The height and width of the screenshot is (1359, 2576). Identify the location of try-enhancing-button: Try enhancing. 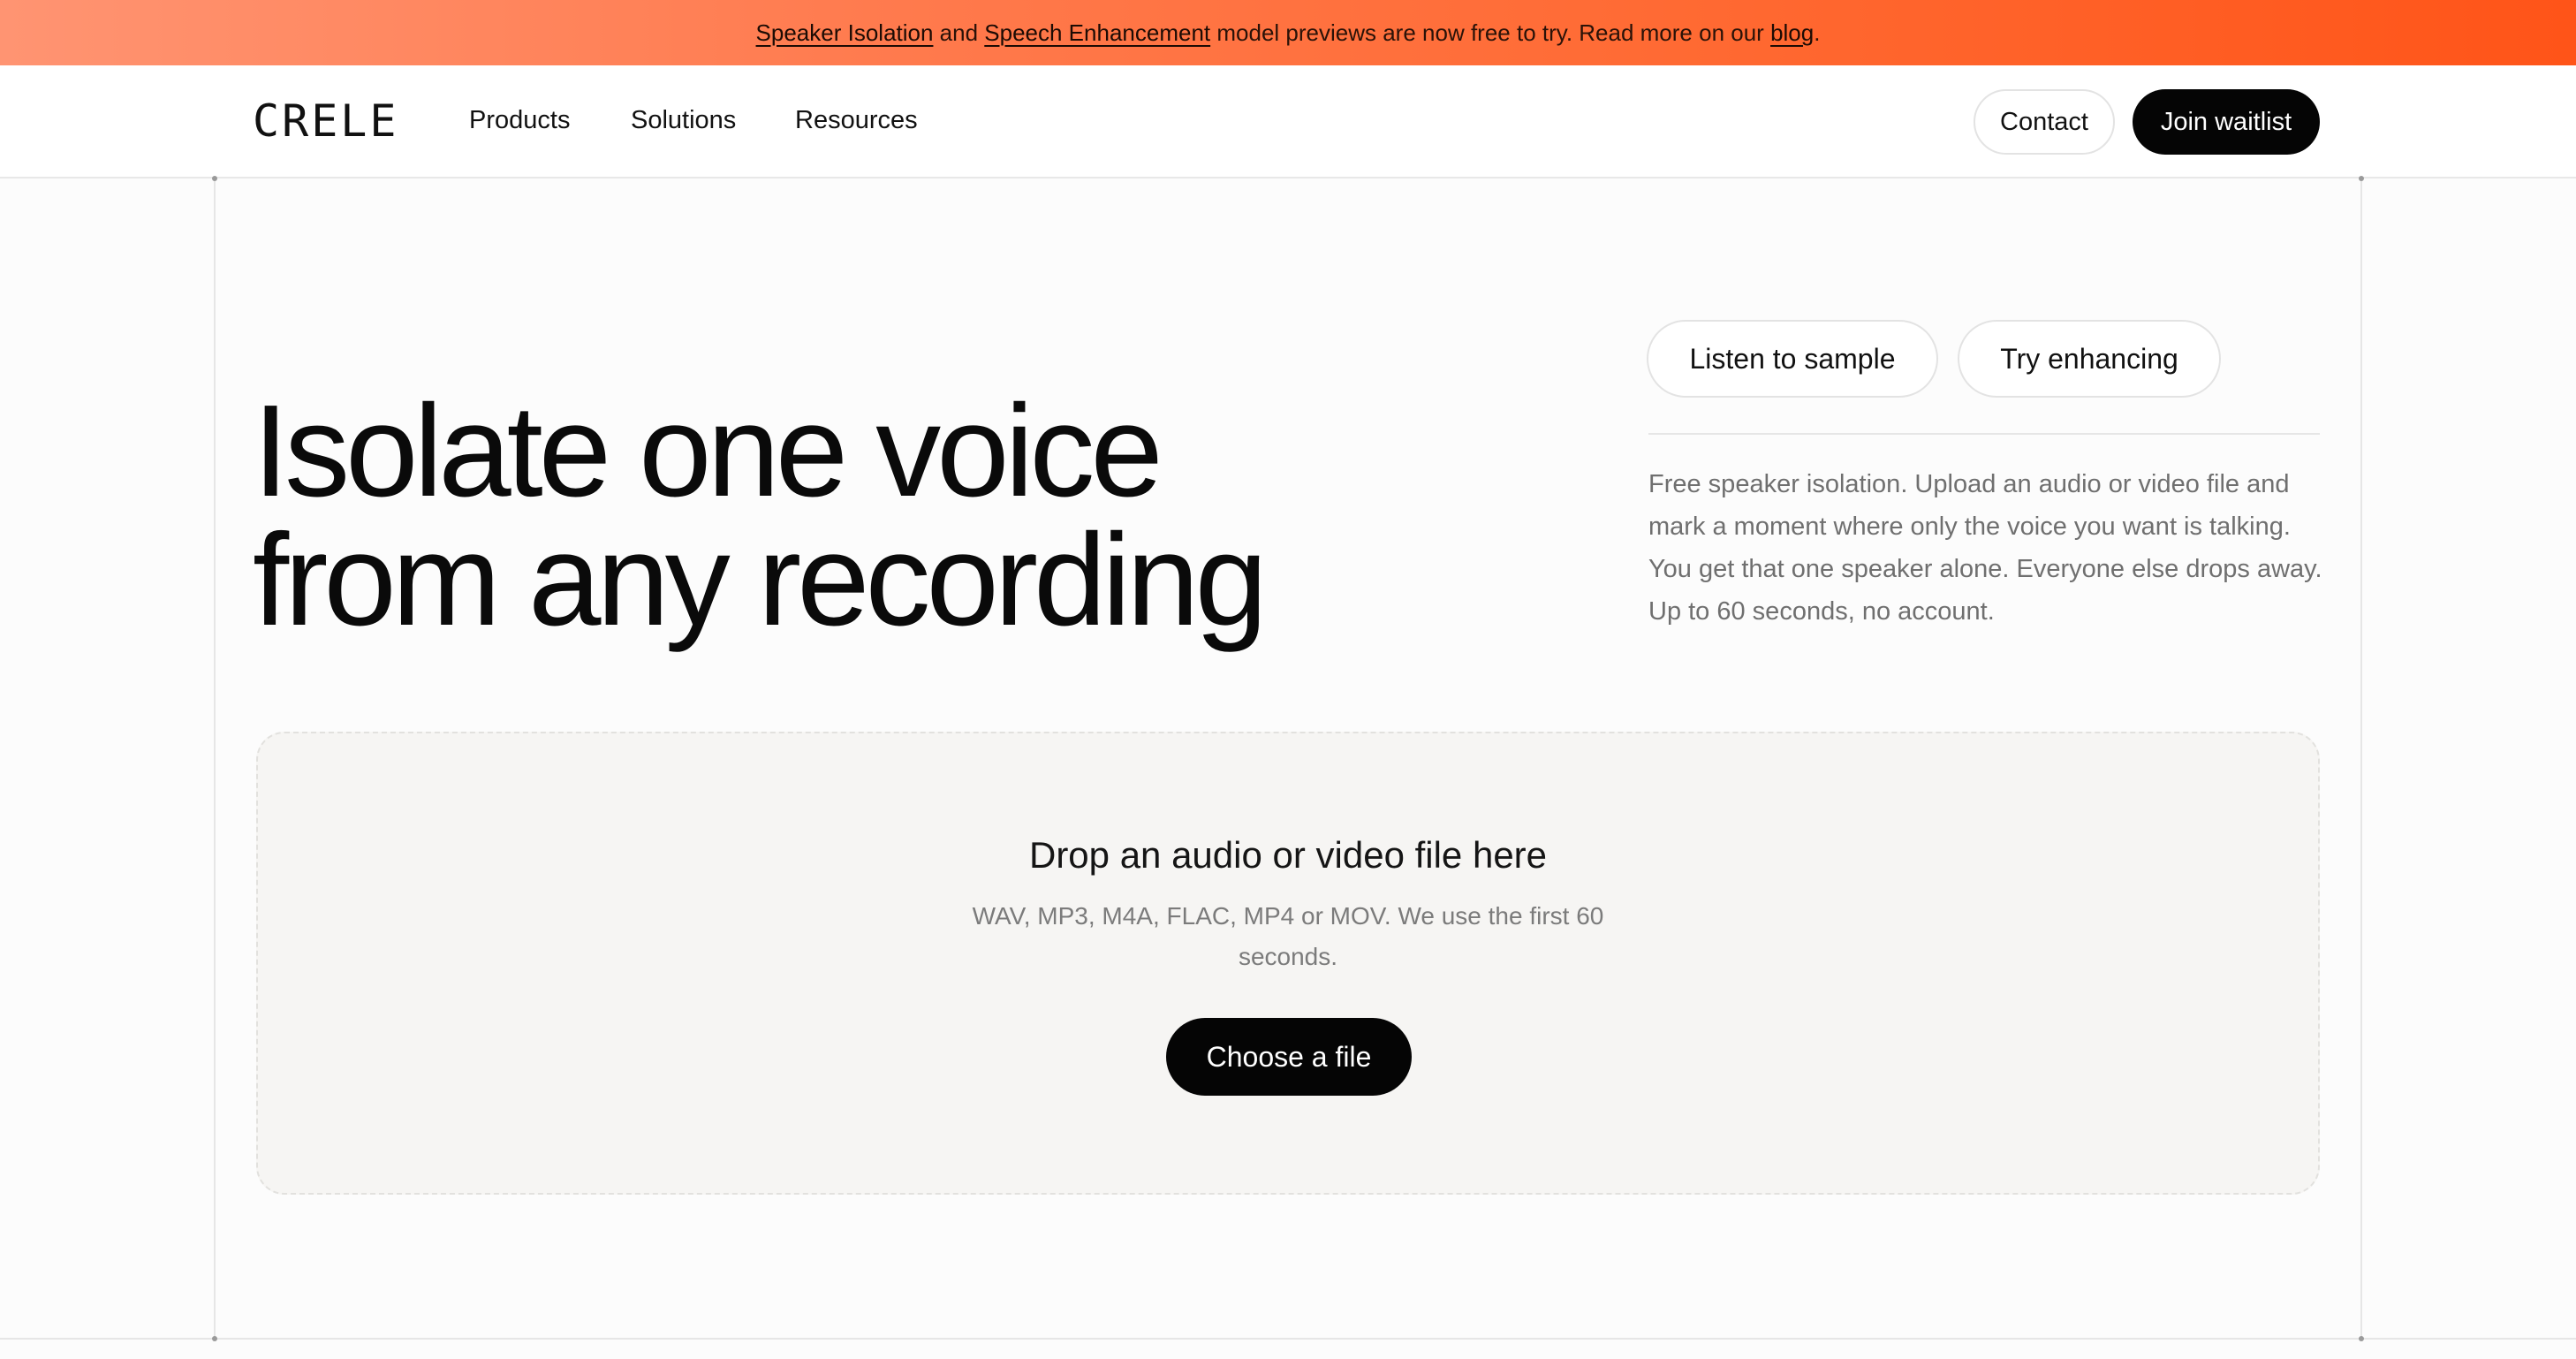
(2089, 359).